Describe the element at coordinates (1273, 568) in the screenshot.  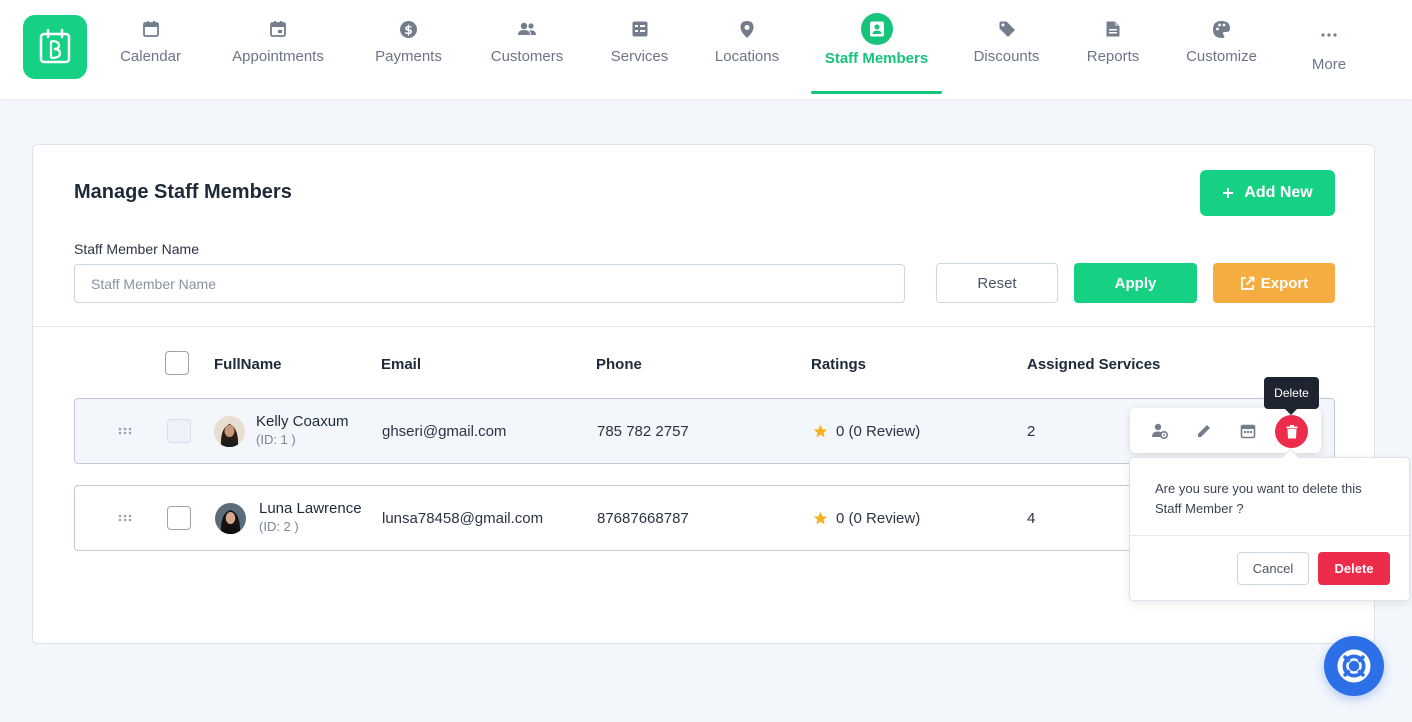
I see `cancel-button: Cancel` at that location.